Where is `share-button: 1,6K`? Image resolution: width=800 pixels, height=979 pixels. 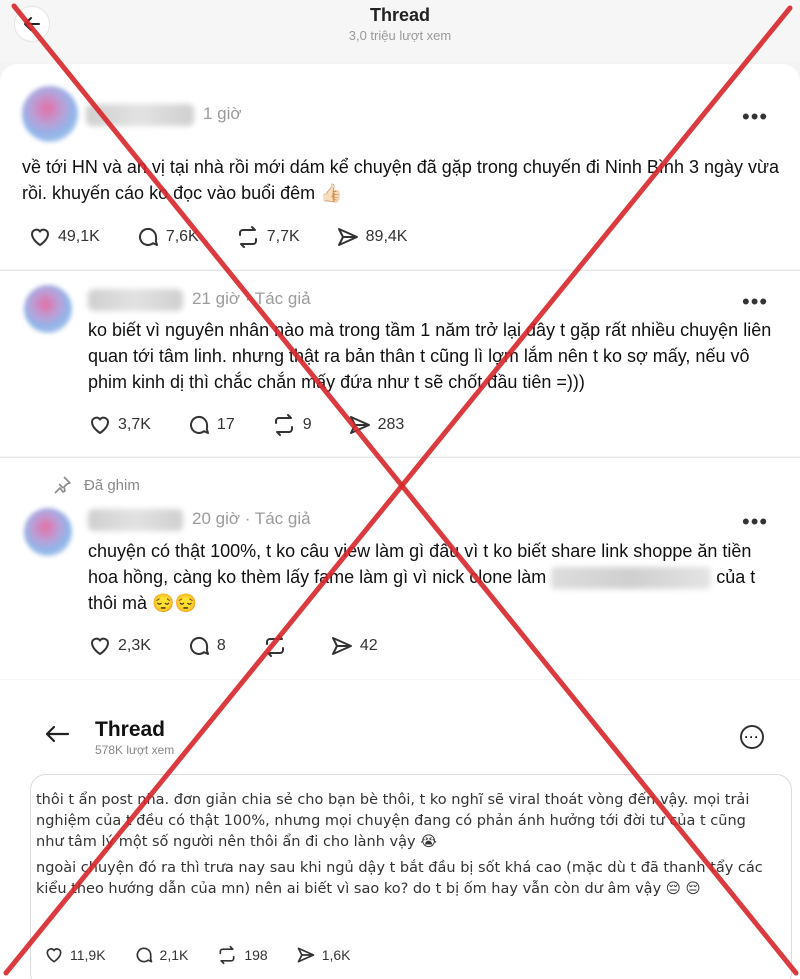
share-button: 1,6K is located at coordinates (323, 955).